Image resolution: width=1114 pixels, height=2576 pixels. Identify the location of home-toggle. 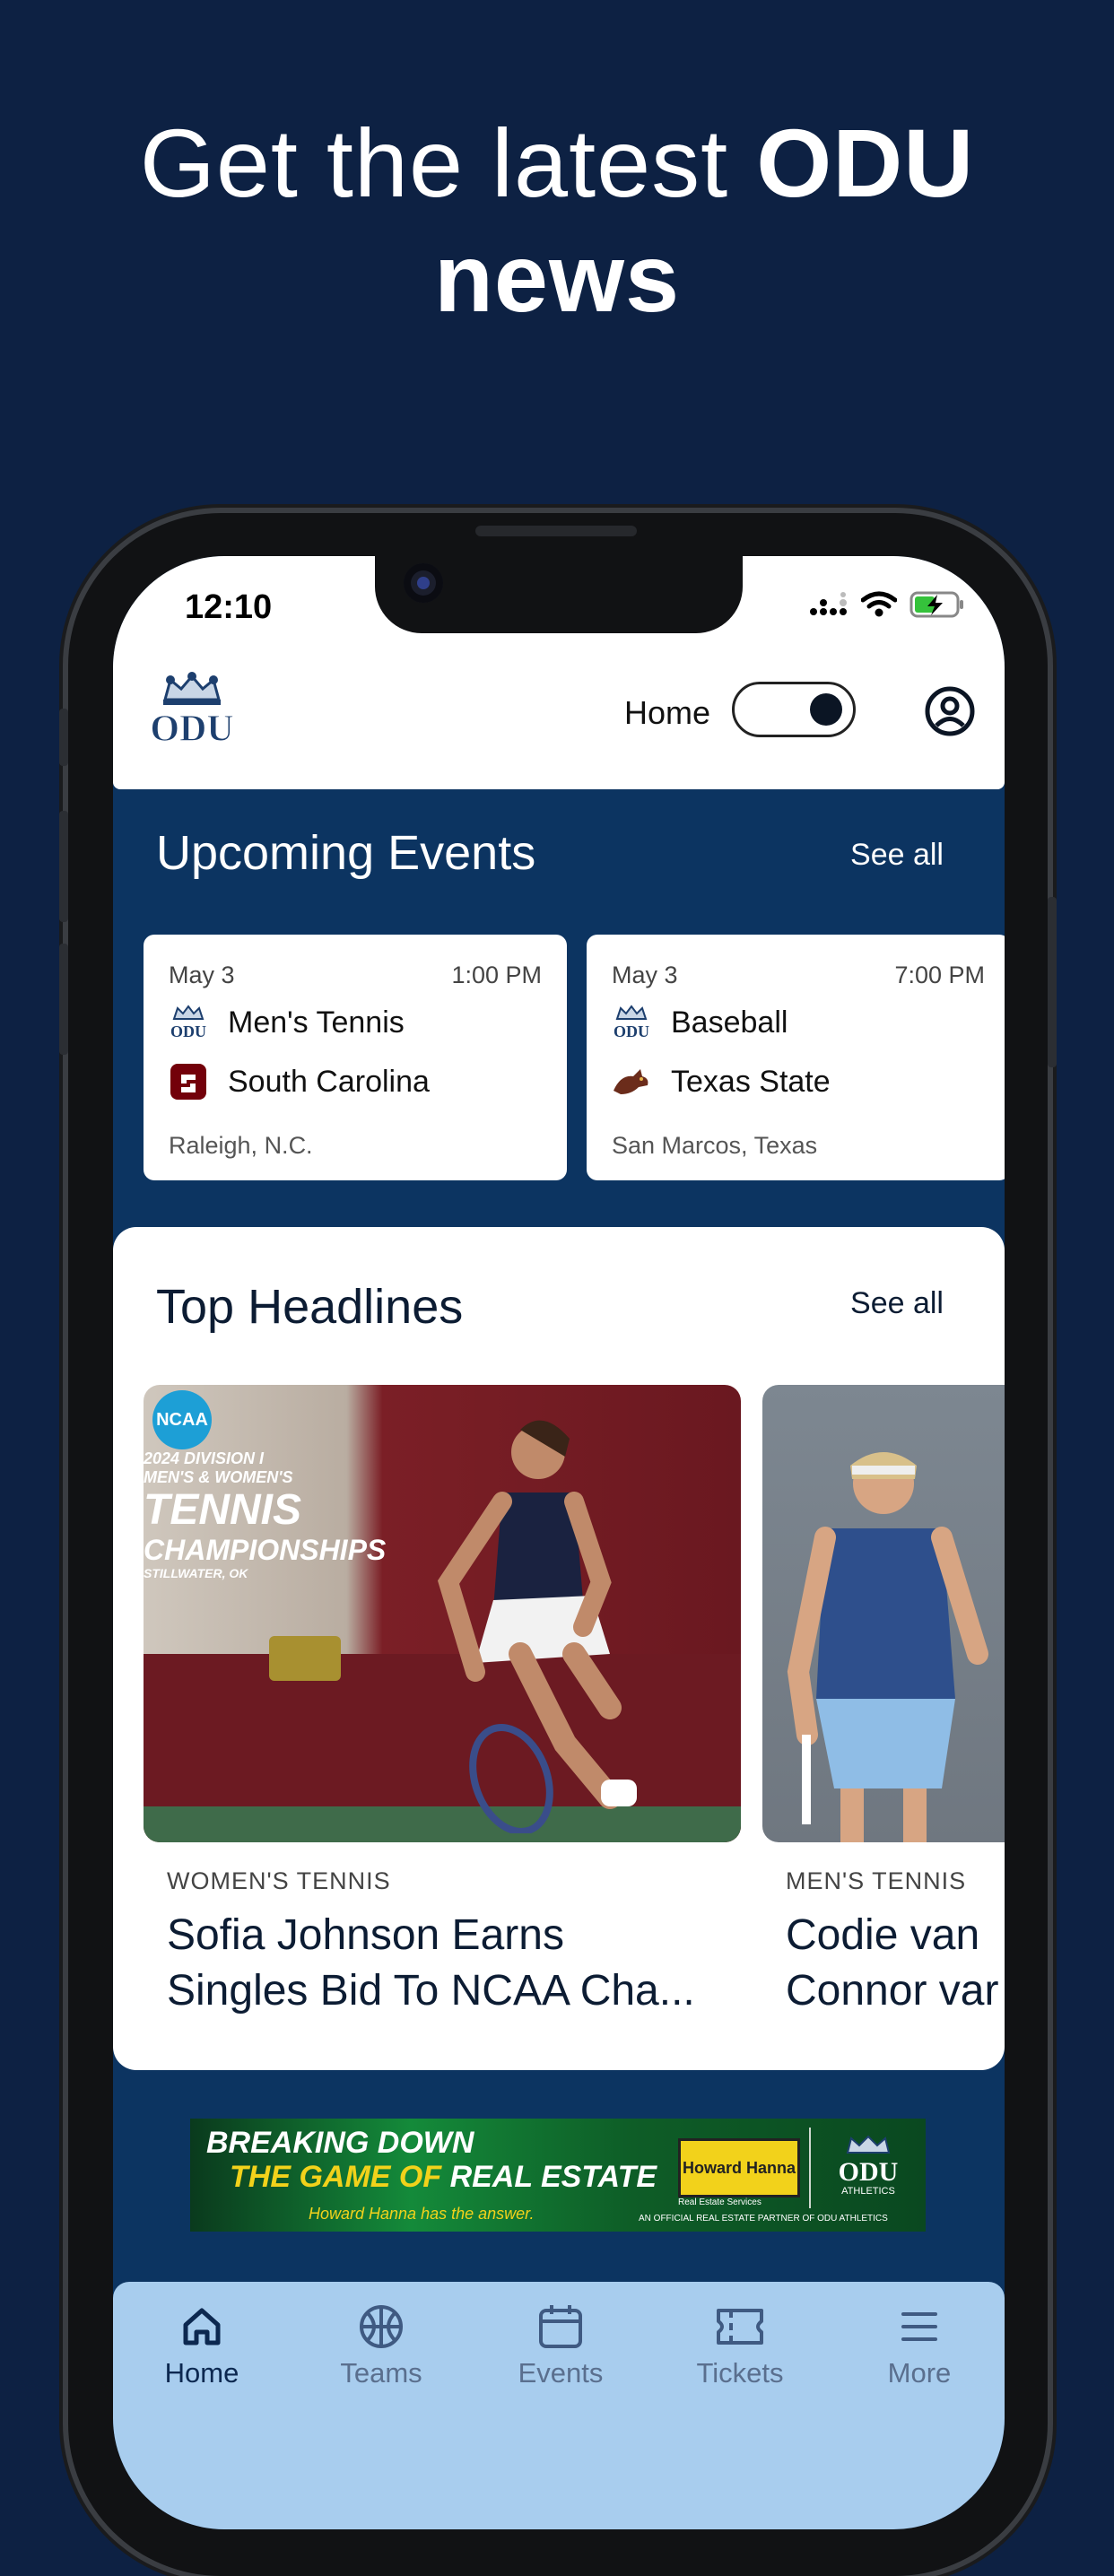
(794, 709).